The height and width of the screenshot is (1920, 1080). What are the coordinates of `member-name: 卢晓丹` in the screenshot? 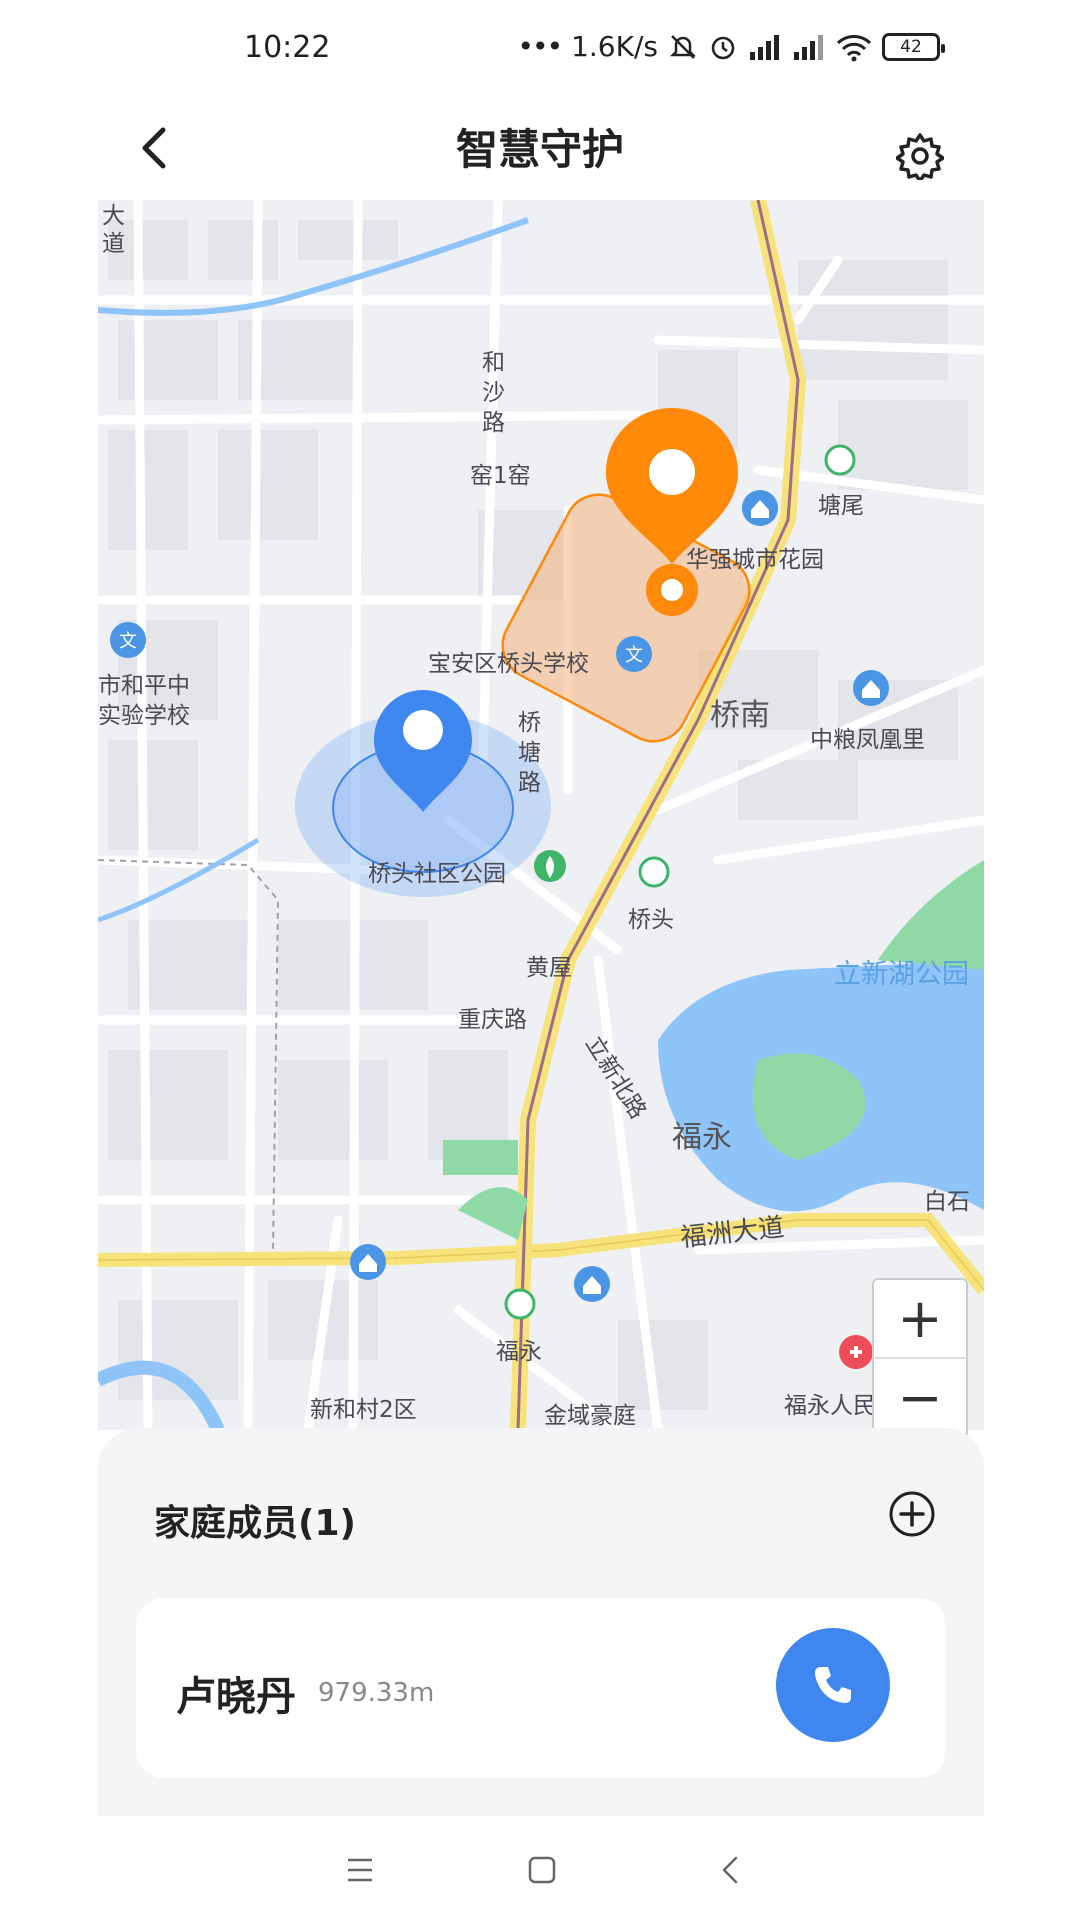 It's located at (236, 1697).